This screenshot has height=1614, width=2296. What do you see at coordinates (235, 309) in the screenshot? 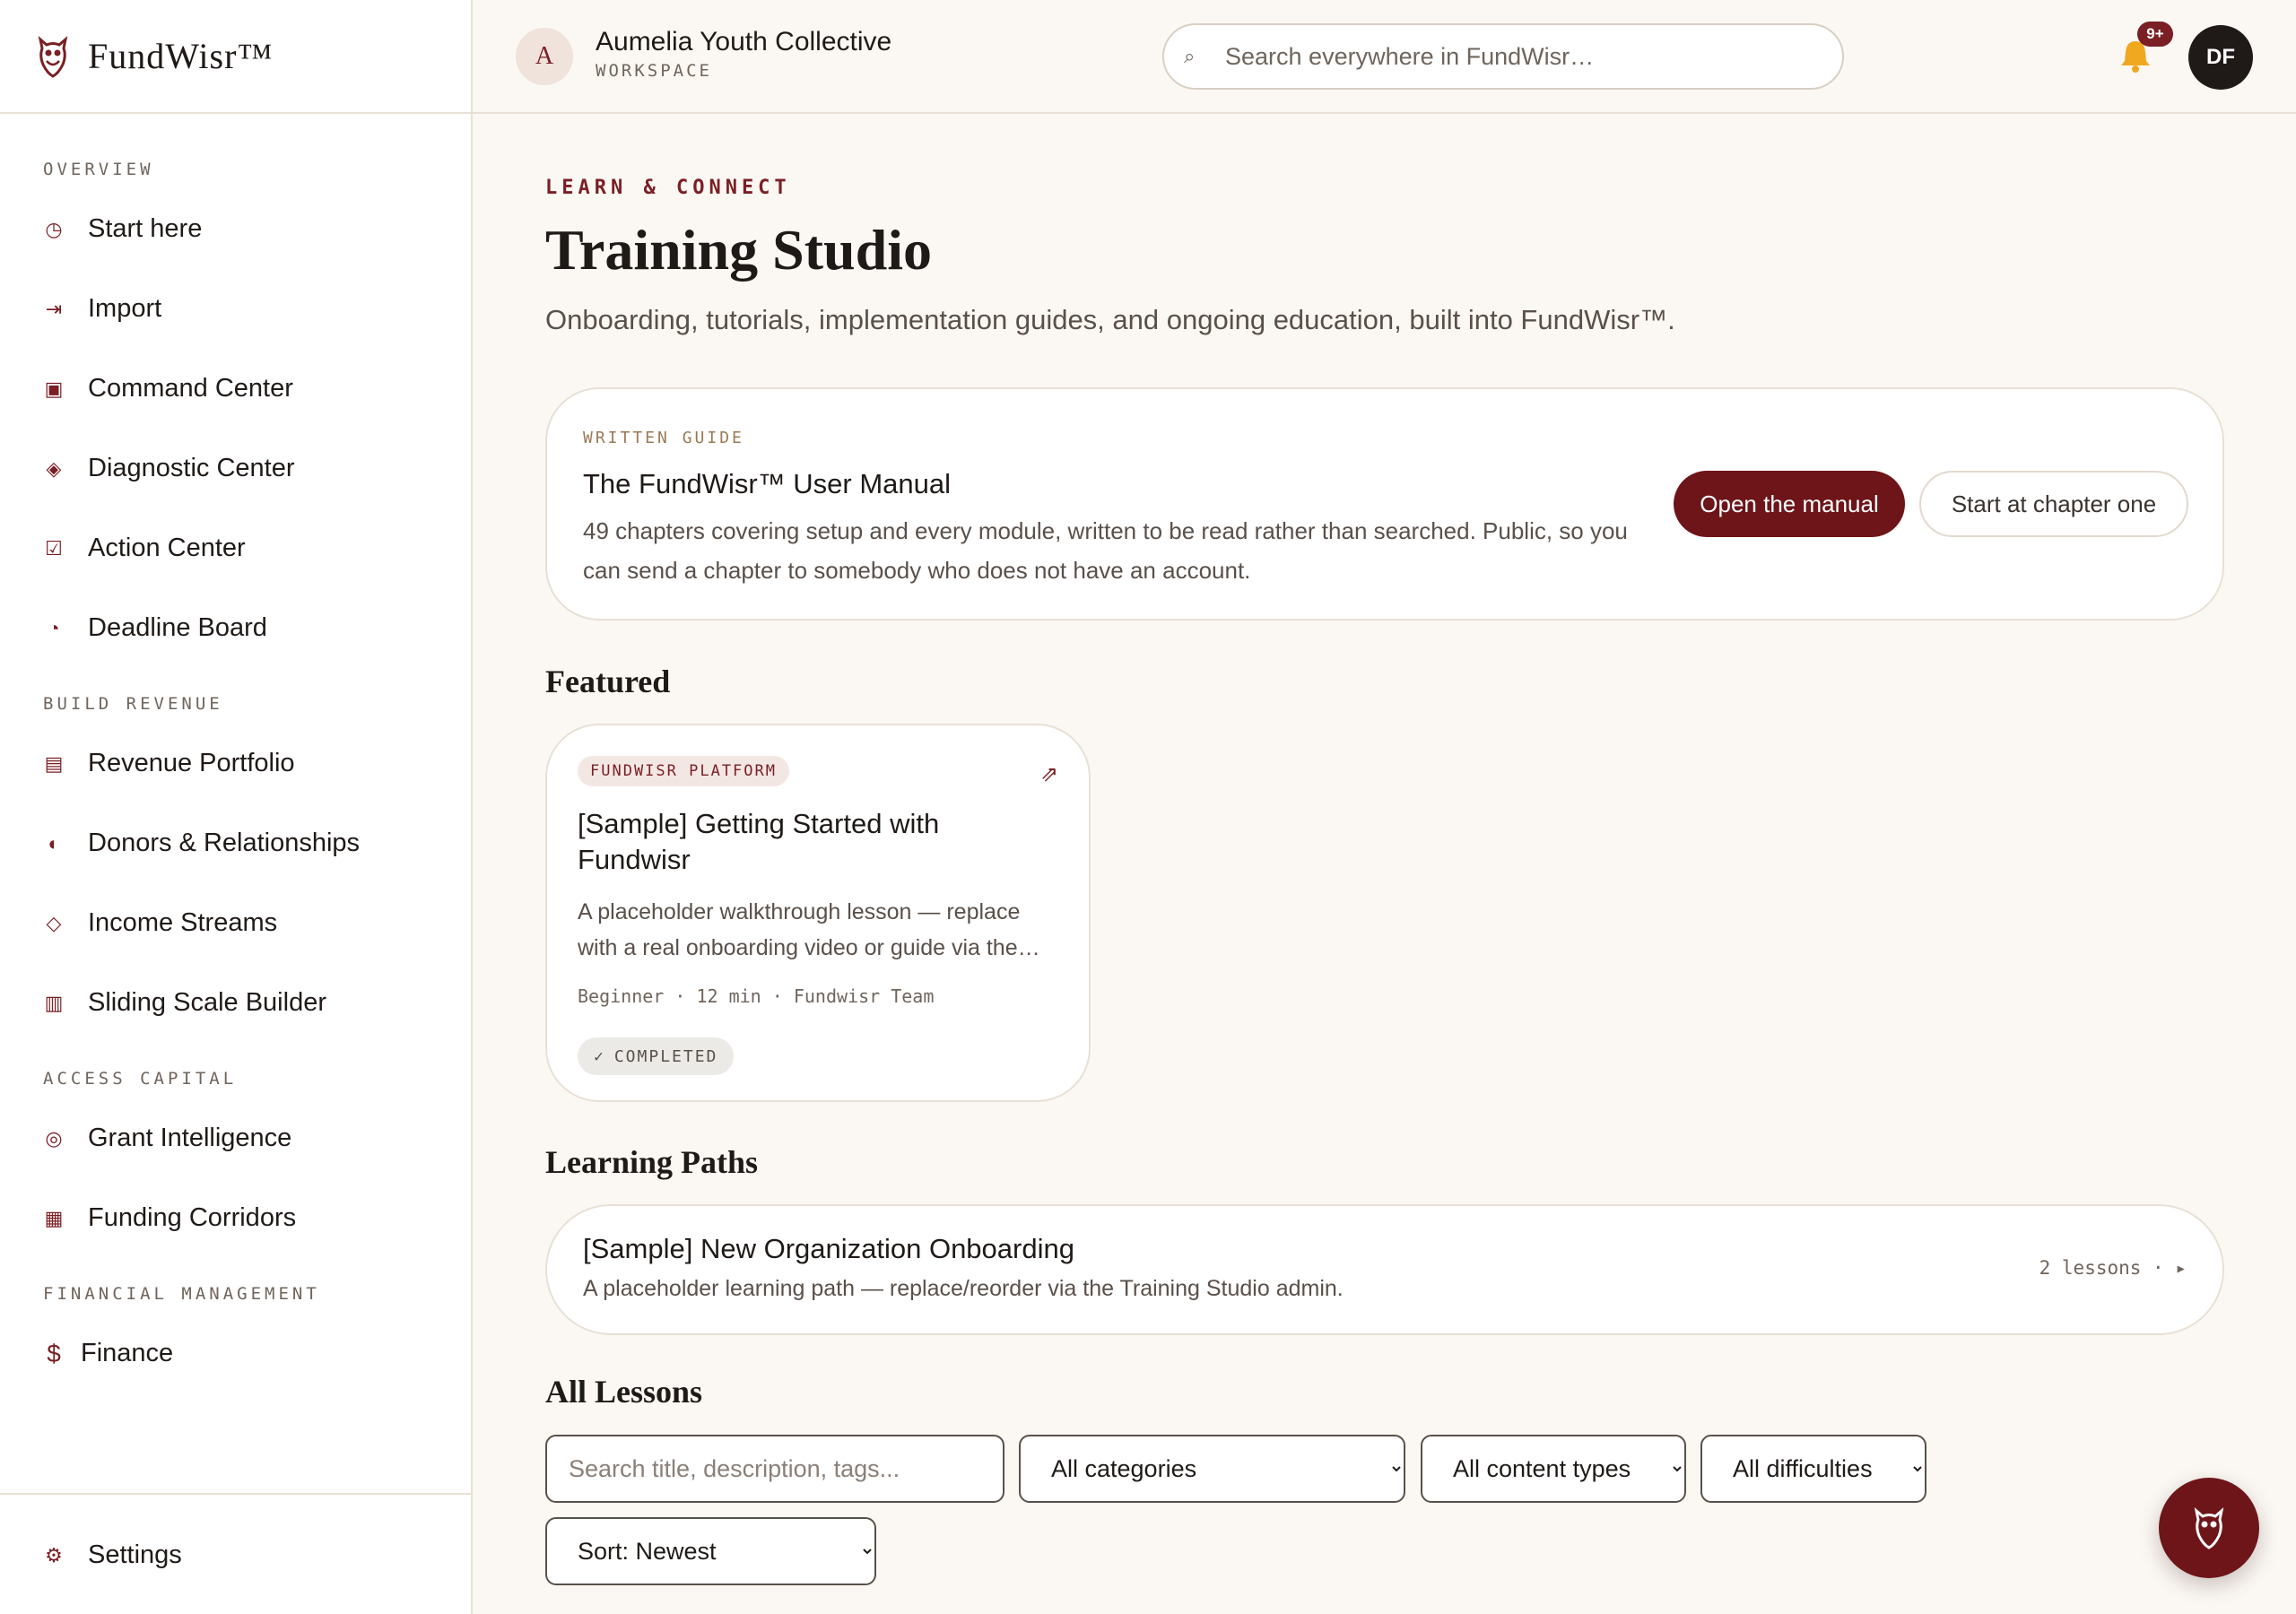
I see `sidebar-item-import: ⇥ Import` at bounding box center [235, 309].